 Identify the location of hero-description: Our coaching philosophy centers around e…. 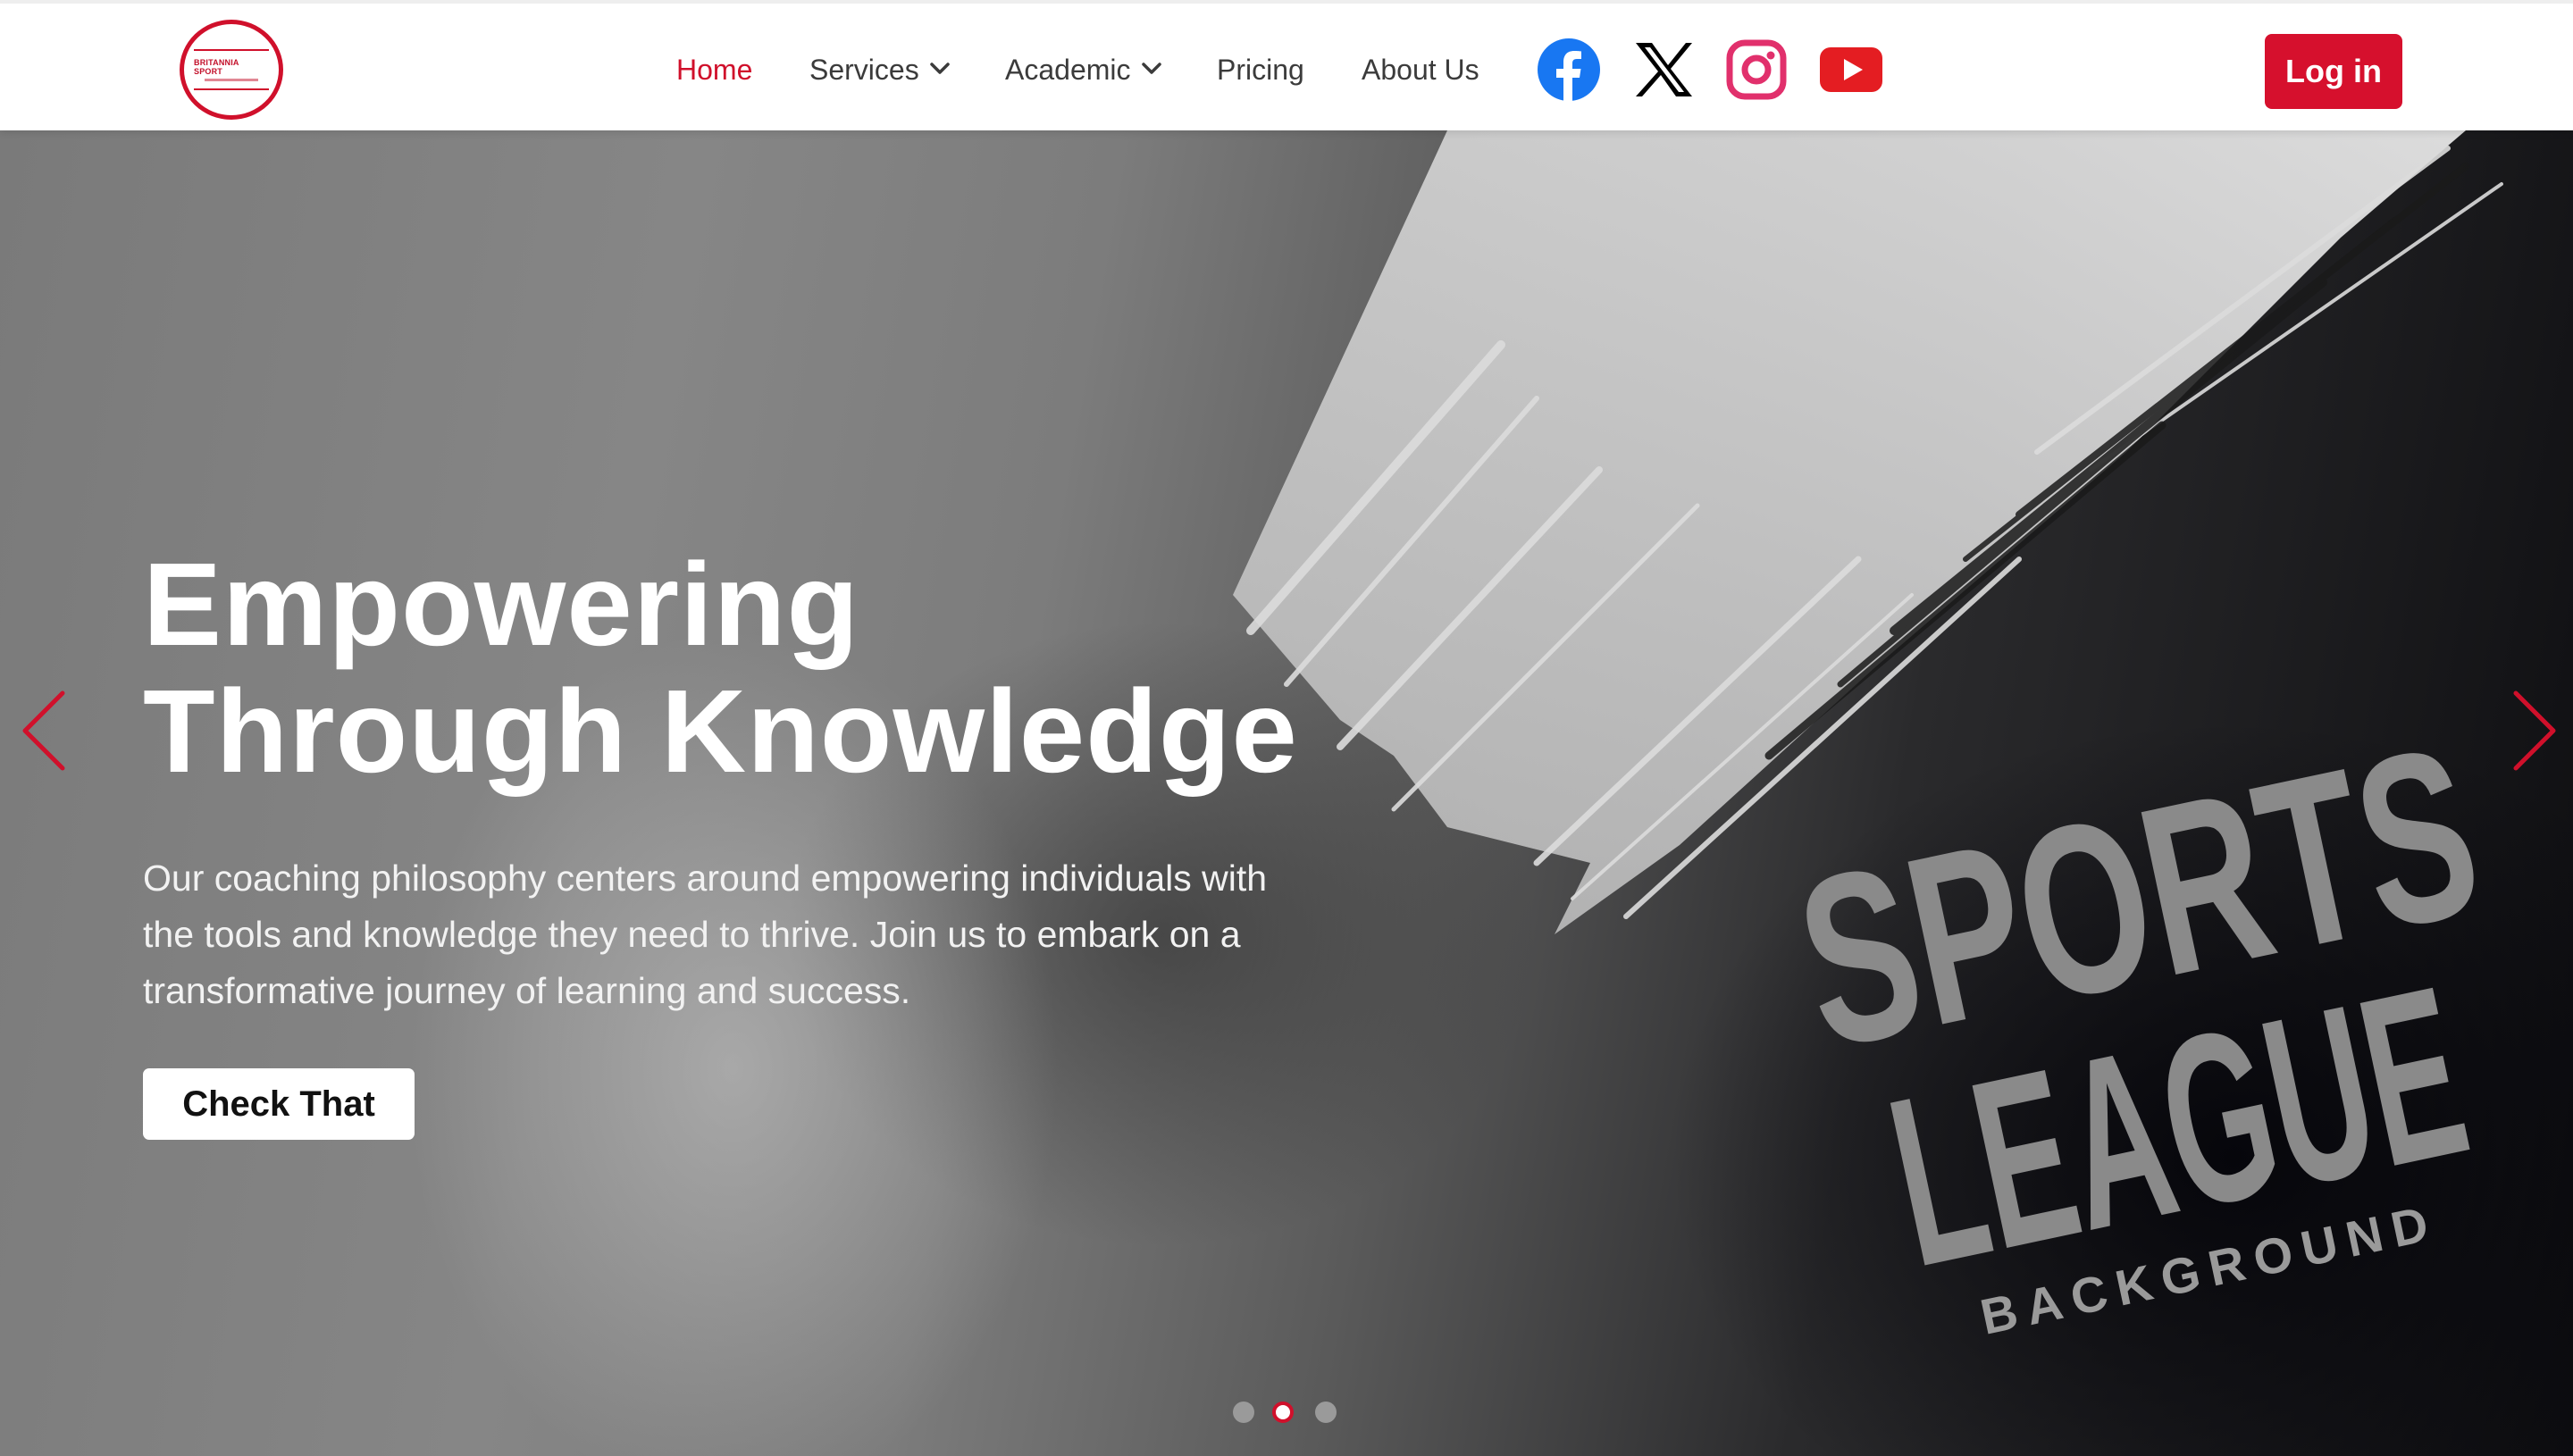
(705, 934).